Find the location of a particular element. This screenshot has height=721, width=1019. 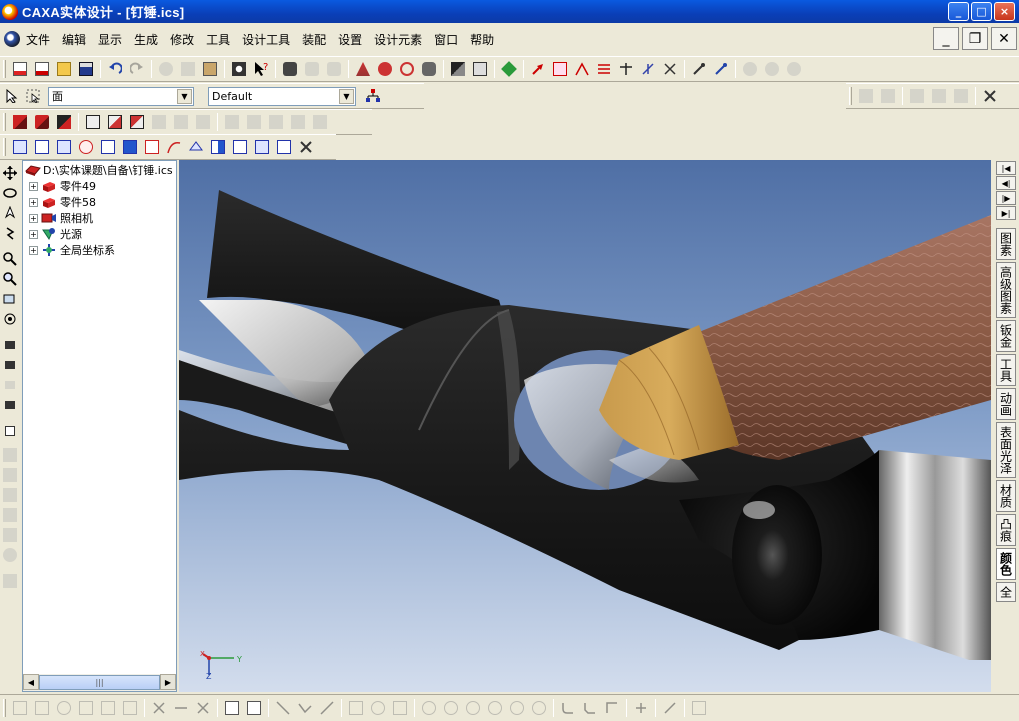

camera-dolly-icon is located at coordinates (10, 385).